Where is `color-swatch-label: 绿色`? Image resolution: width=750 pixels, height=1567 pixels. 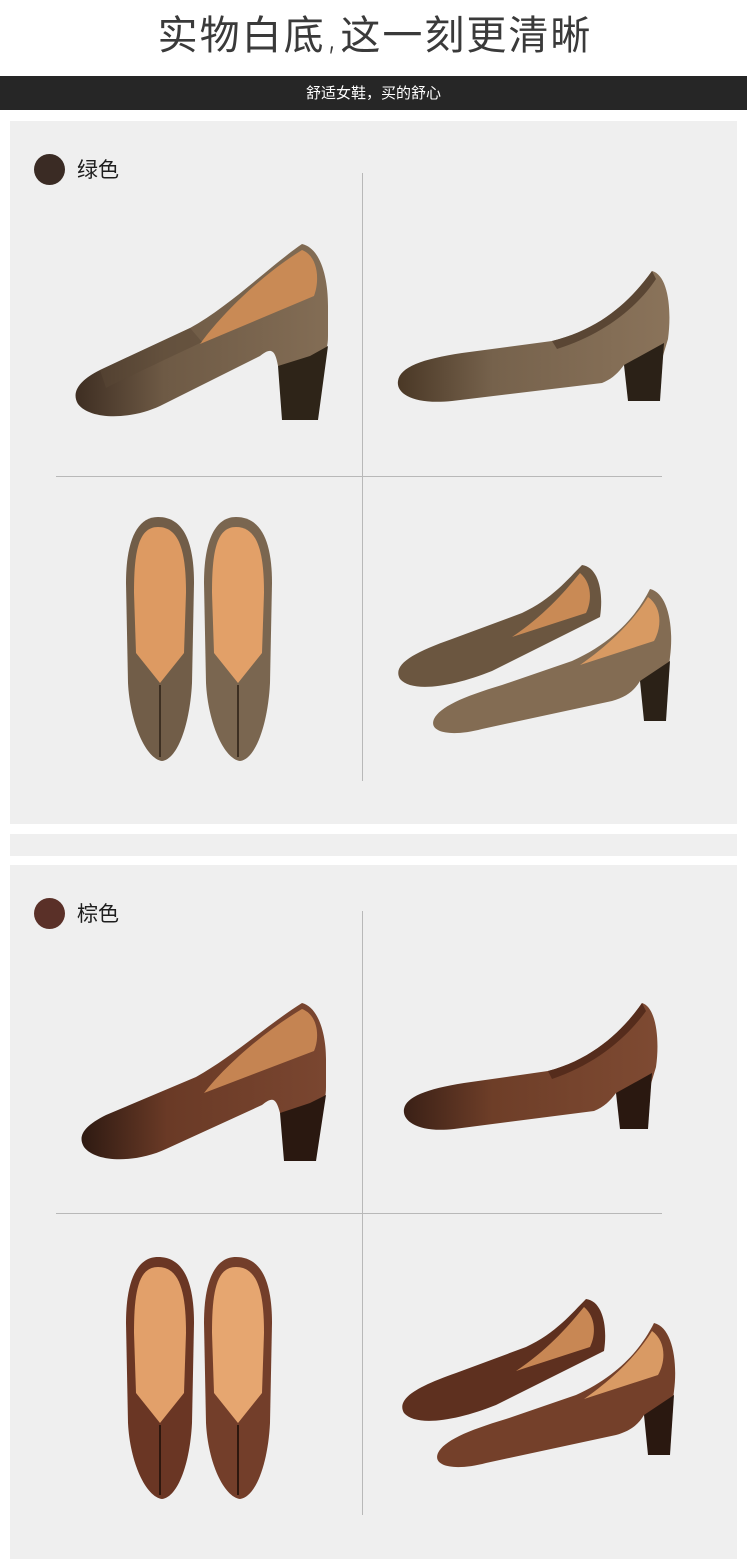 color-swatch-label: 绿色 is located at coordinates (98, 170).